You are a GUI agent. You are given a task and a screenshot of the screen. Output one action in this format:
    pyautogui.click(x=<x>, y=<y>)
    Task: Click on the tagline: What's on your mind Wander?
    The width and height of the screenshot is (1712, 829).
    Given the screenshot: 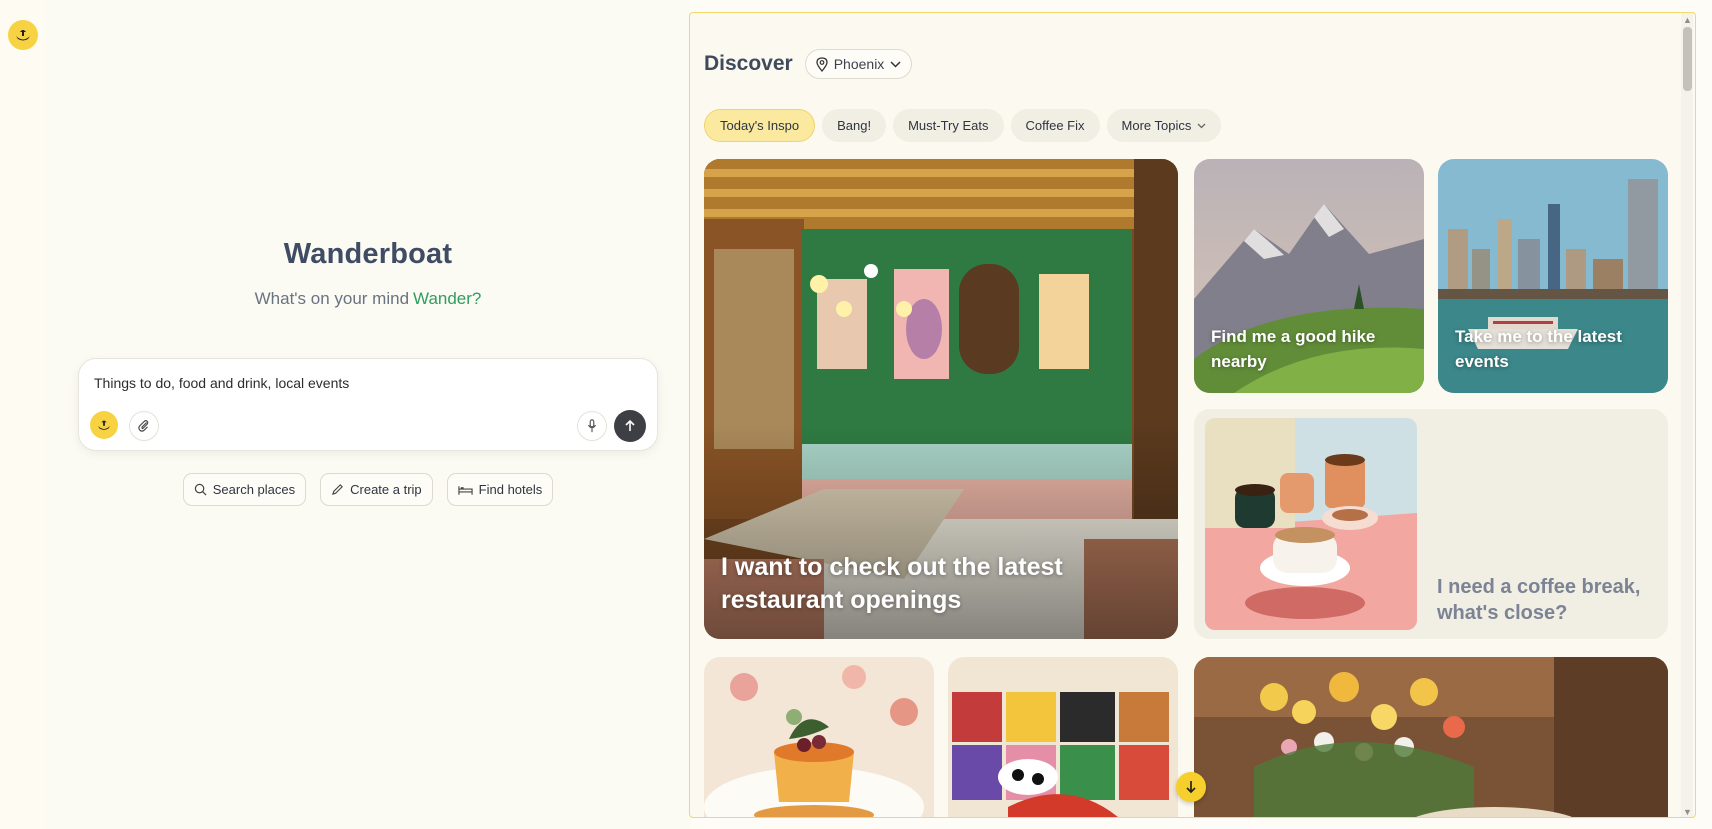 What is the action you would take?
    pyautogui.click(x=368, y=299)
    